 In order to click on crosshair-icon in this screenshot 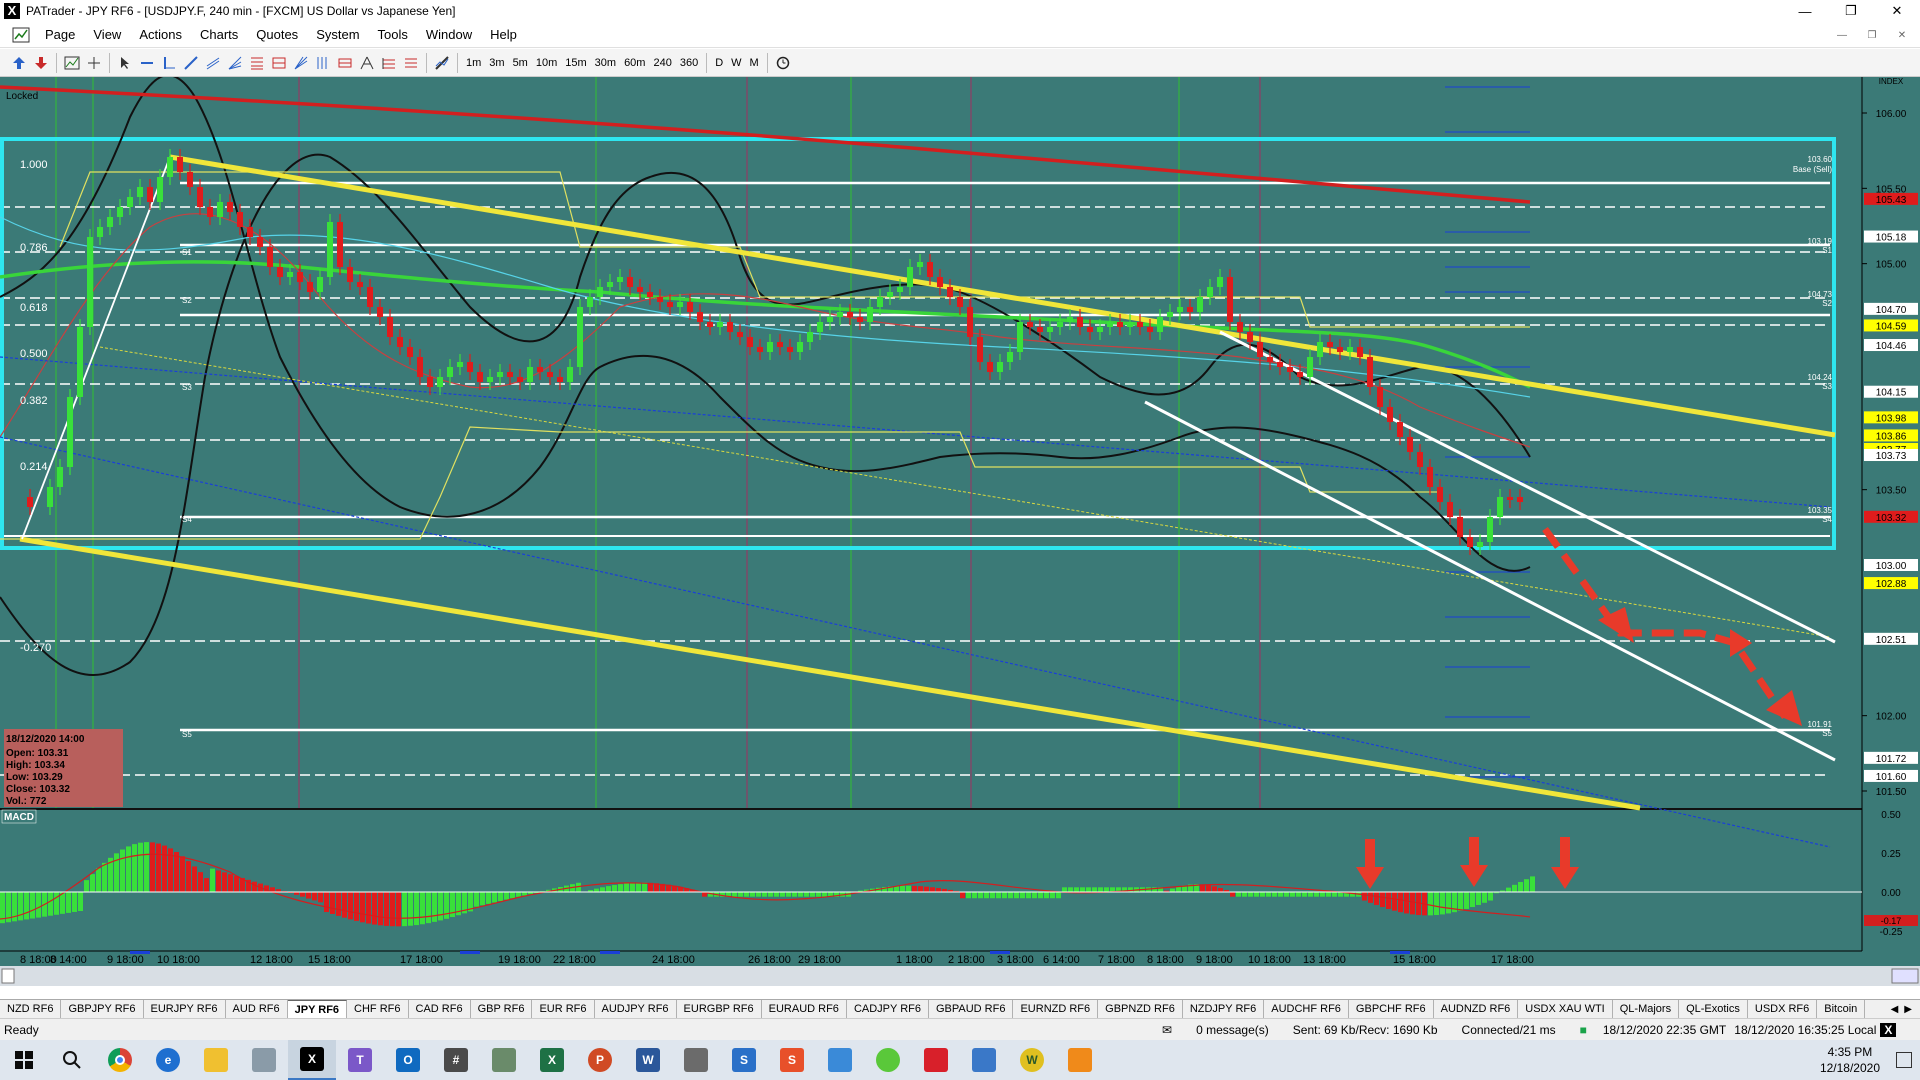, I will do `click(94, 63)`.